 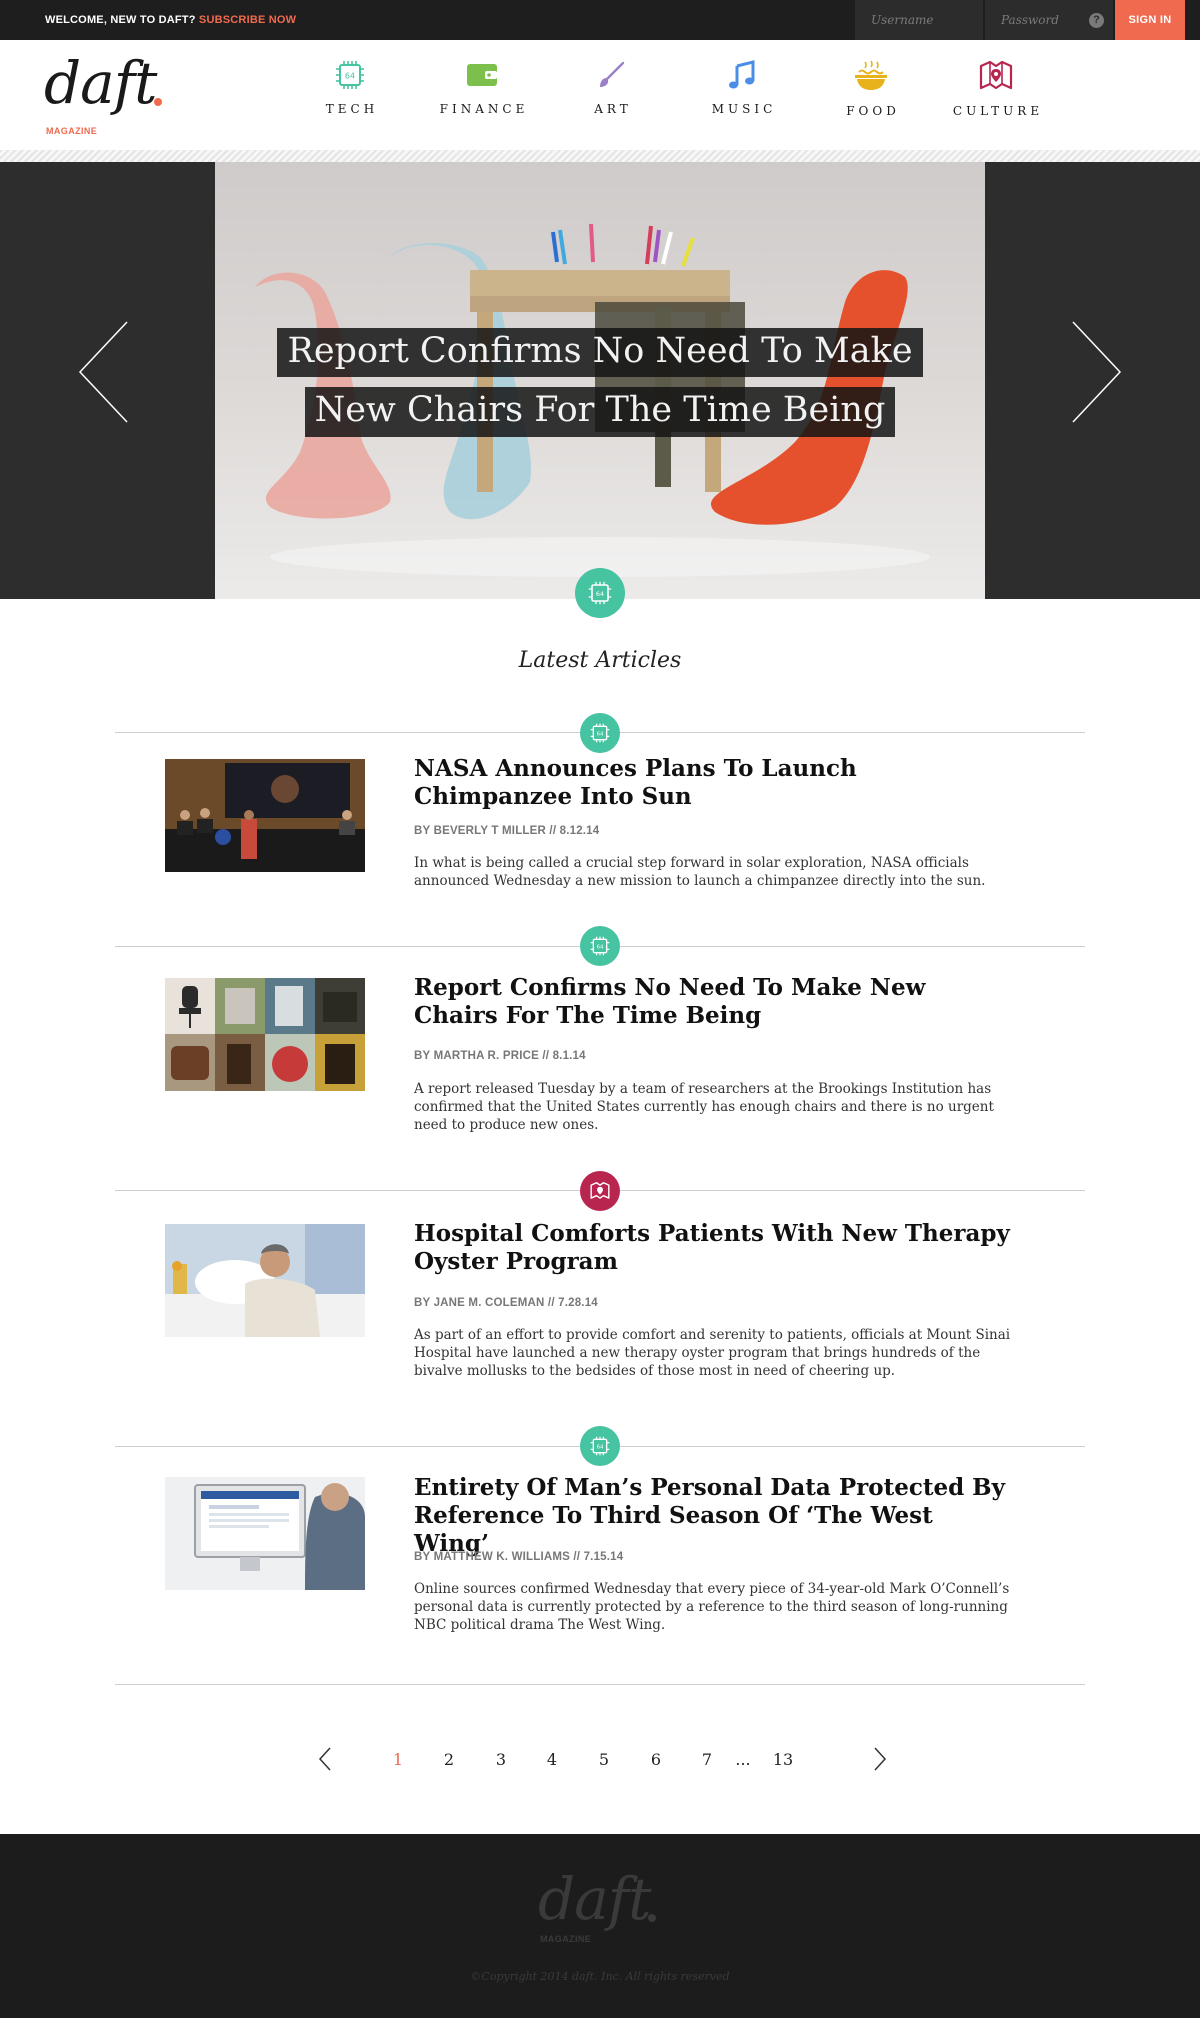 What do you see at coordinates (247, 20) in the screenshot?
I see `subscribe-link: SUBSCRIBE NOW` at bounding box center [247, 20].